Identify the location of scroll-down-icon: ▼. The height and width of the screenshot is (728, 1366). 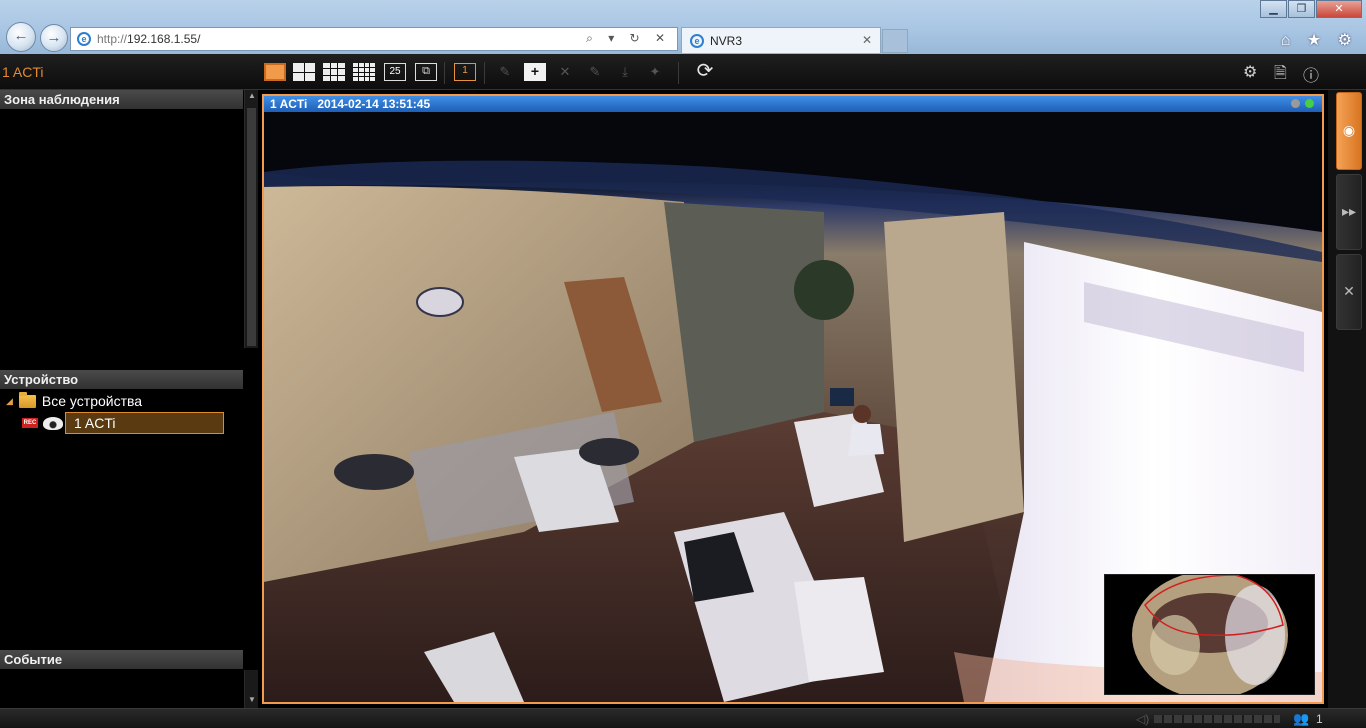
(252, 700).